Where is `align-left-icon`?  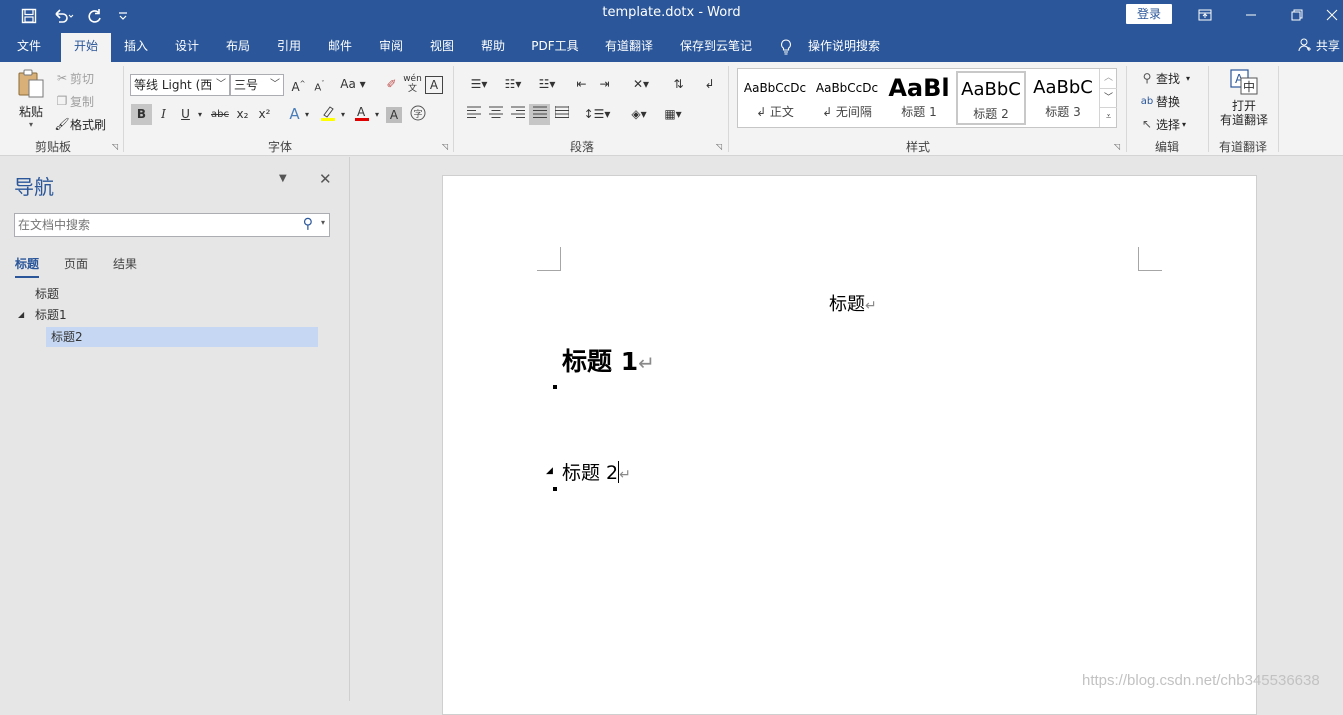
align-left-icon is located at coordinates (473, 114).